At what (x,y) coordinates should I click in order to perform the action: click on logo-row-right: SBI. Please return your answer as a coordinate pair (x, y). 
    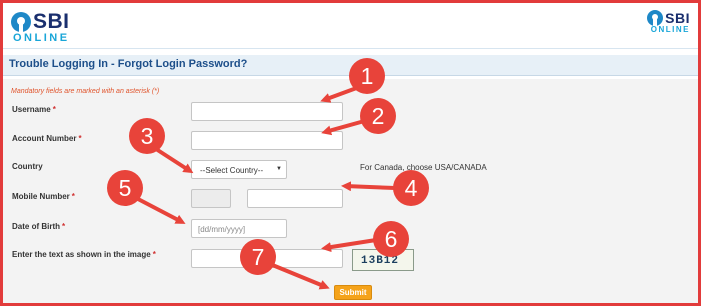
    Looking at the image, I should click on (668, 18).